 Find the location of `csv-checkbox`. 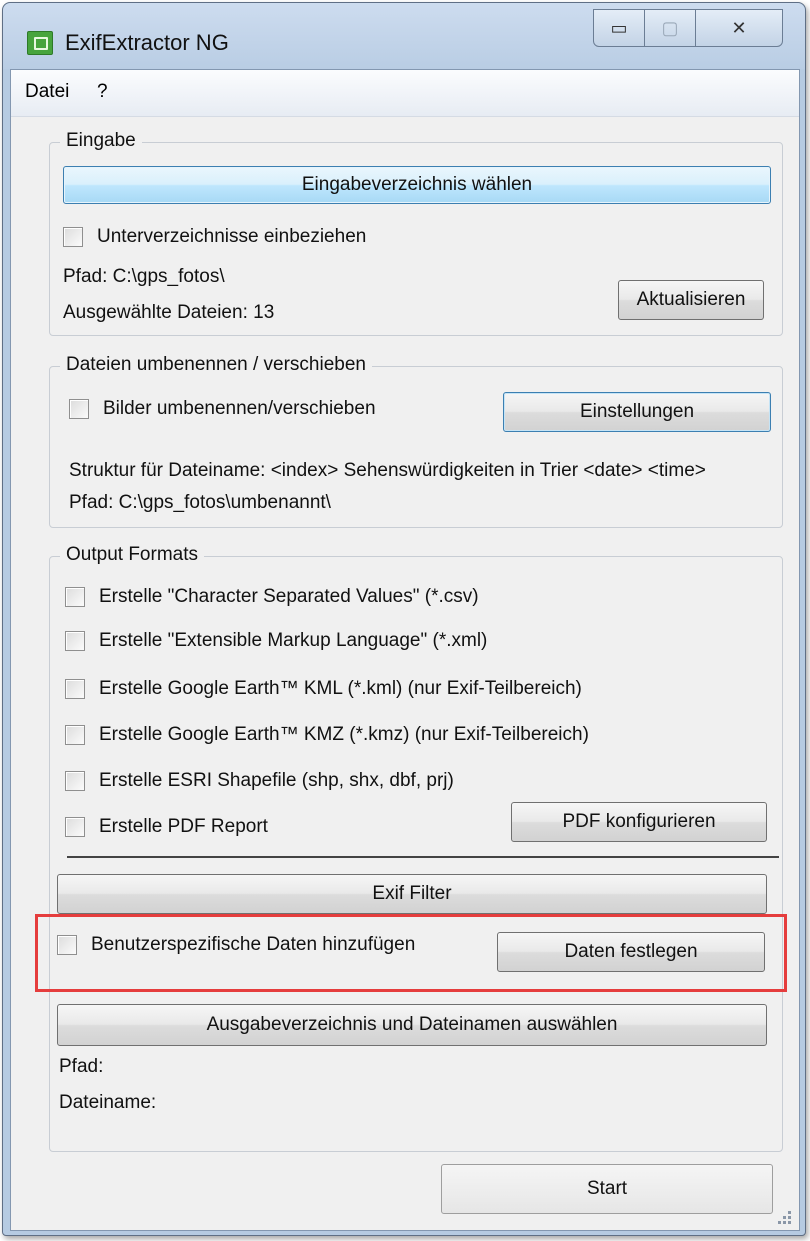

csv-checkbox is located at coordinates (75, 597).